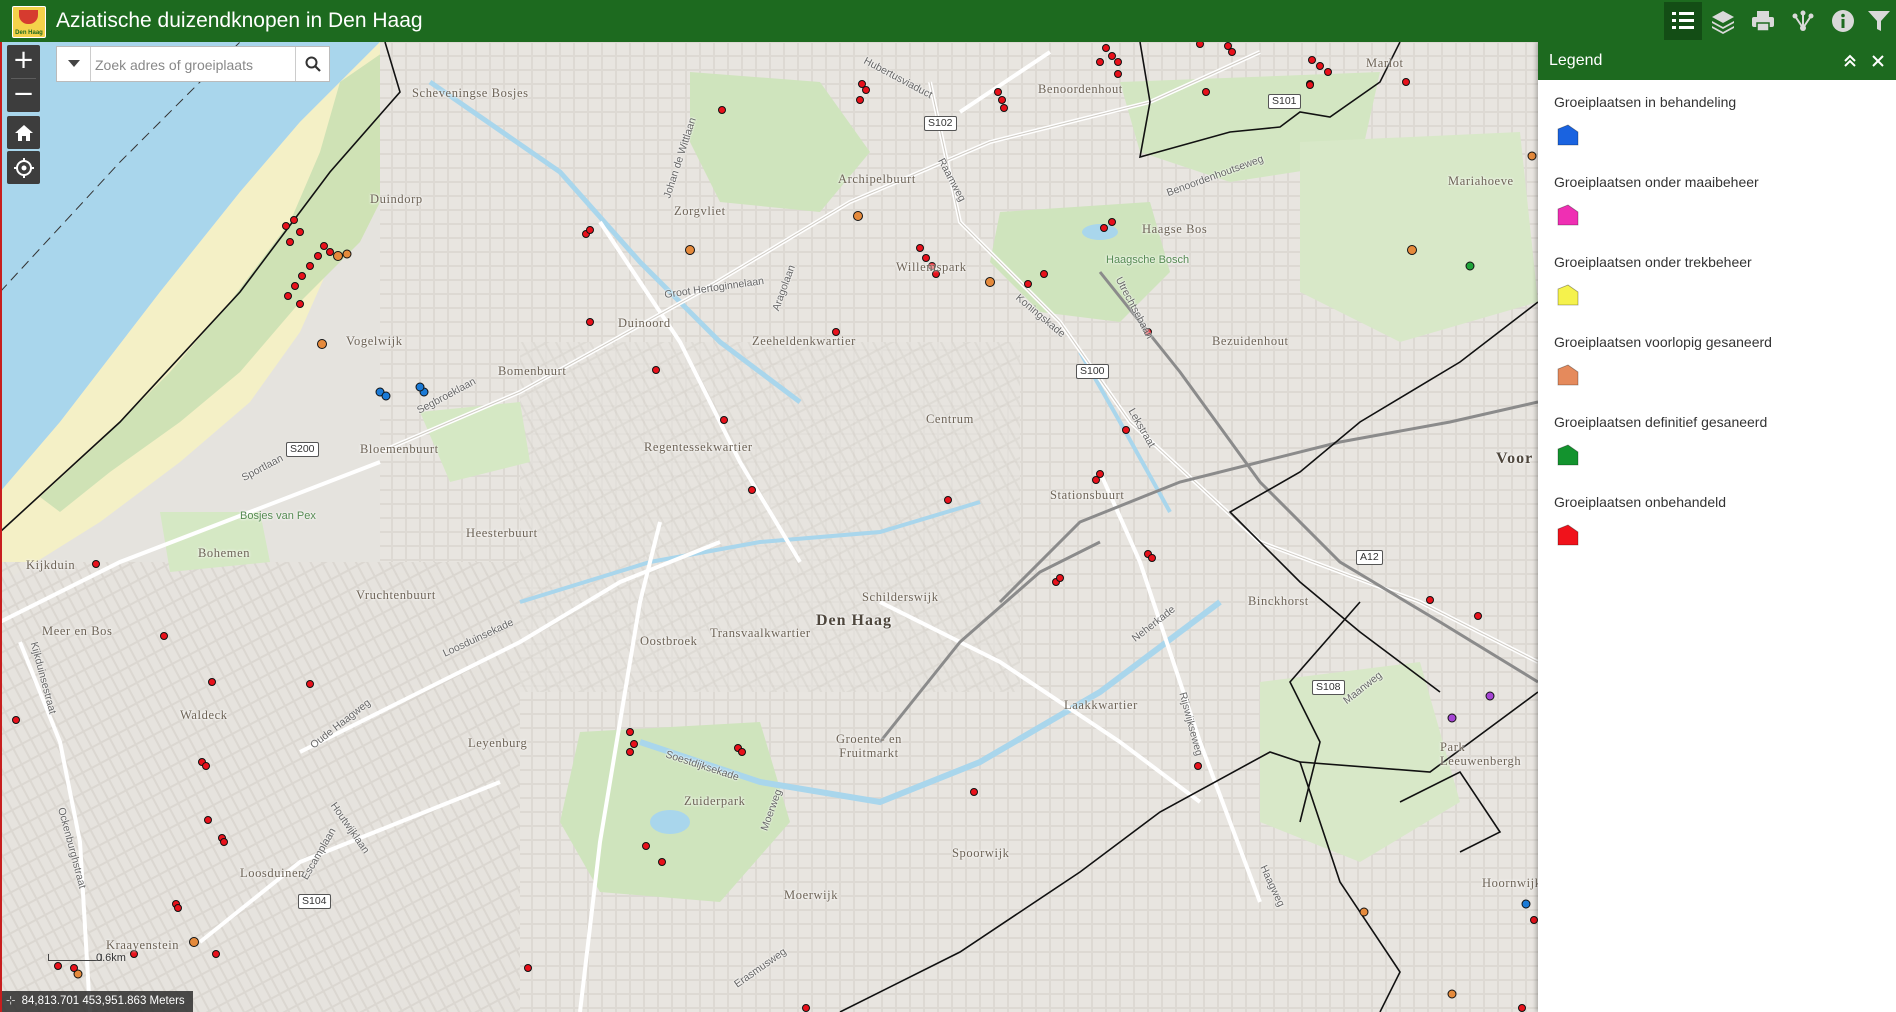 This screenshot has width=1896, height=1012. What do you see at coordinates (239, 20) in the screenshot?
I see `app-title: Aziatische duizendknopen in Den Haag` at bounding box center [239, 20].